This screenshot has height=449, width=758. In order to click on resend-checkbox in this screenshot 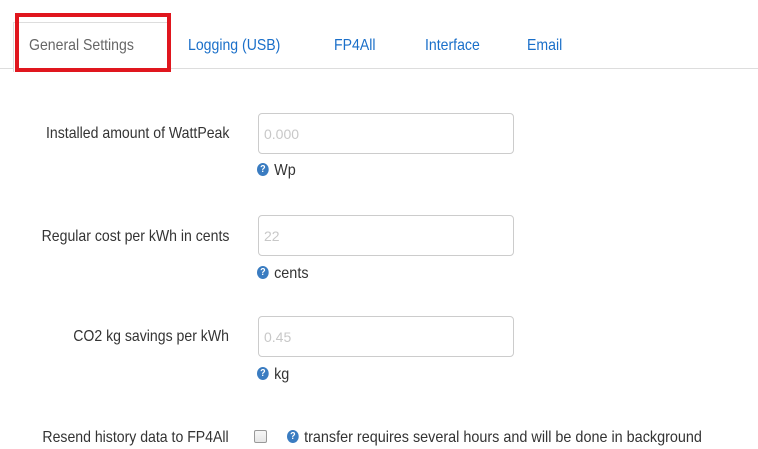, I will do `click(260, 436)`.